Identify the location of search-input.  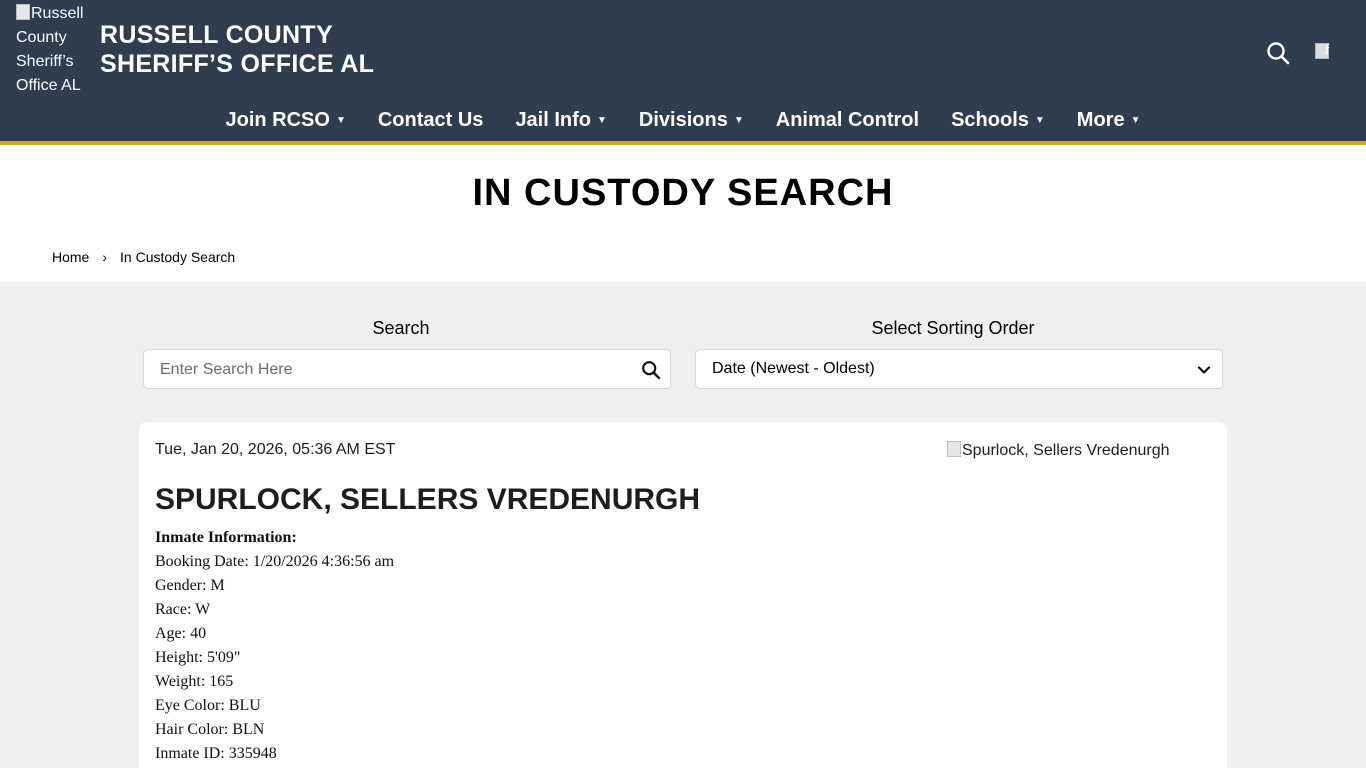
(393, 370).